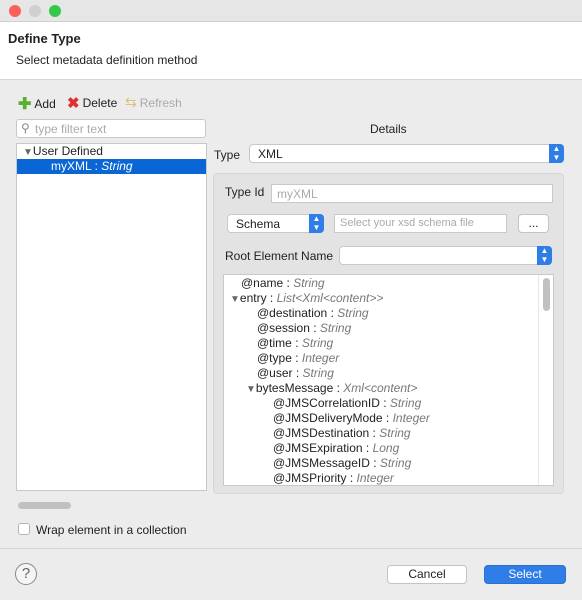  I want to click on horizontal-scrollbar, so click(291, 506).